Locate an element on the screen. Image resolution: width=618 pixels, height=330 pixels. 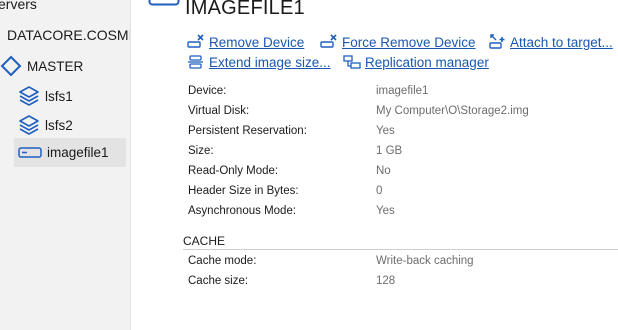
tree-header-servers: ervers is located at coordinates (18, 6).